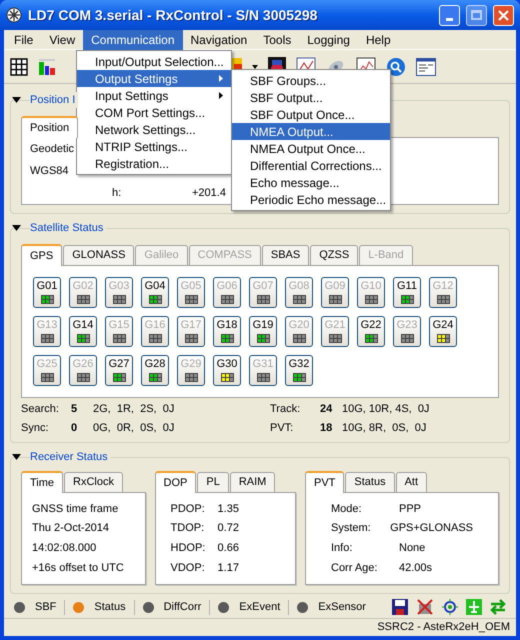  What do you see at coordinates (425, 607) in the screenshot?
I see `disconnect-icon` at bounding box center [425, 607].